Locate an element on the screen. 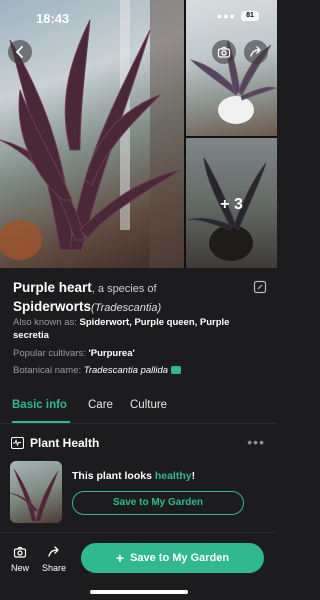 This screenshot has width=320, height=600. edit-icon is located at coordinates (260, 287).